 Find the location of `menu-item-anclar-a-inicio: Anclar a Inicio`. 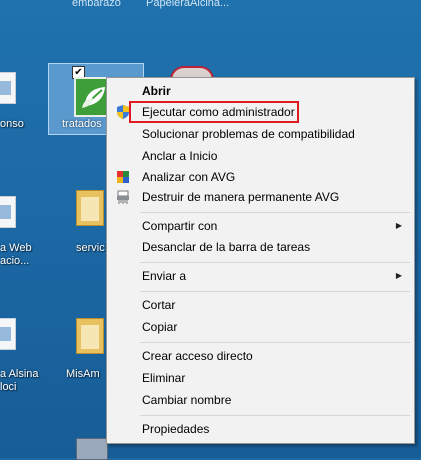

menu-item-anclar-a-inicio: Anclar a Inicio is located at coordinates (260, 156).